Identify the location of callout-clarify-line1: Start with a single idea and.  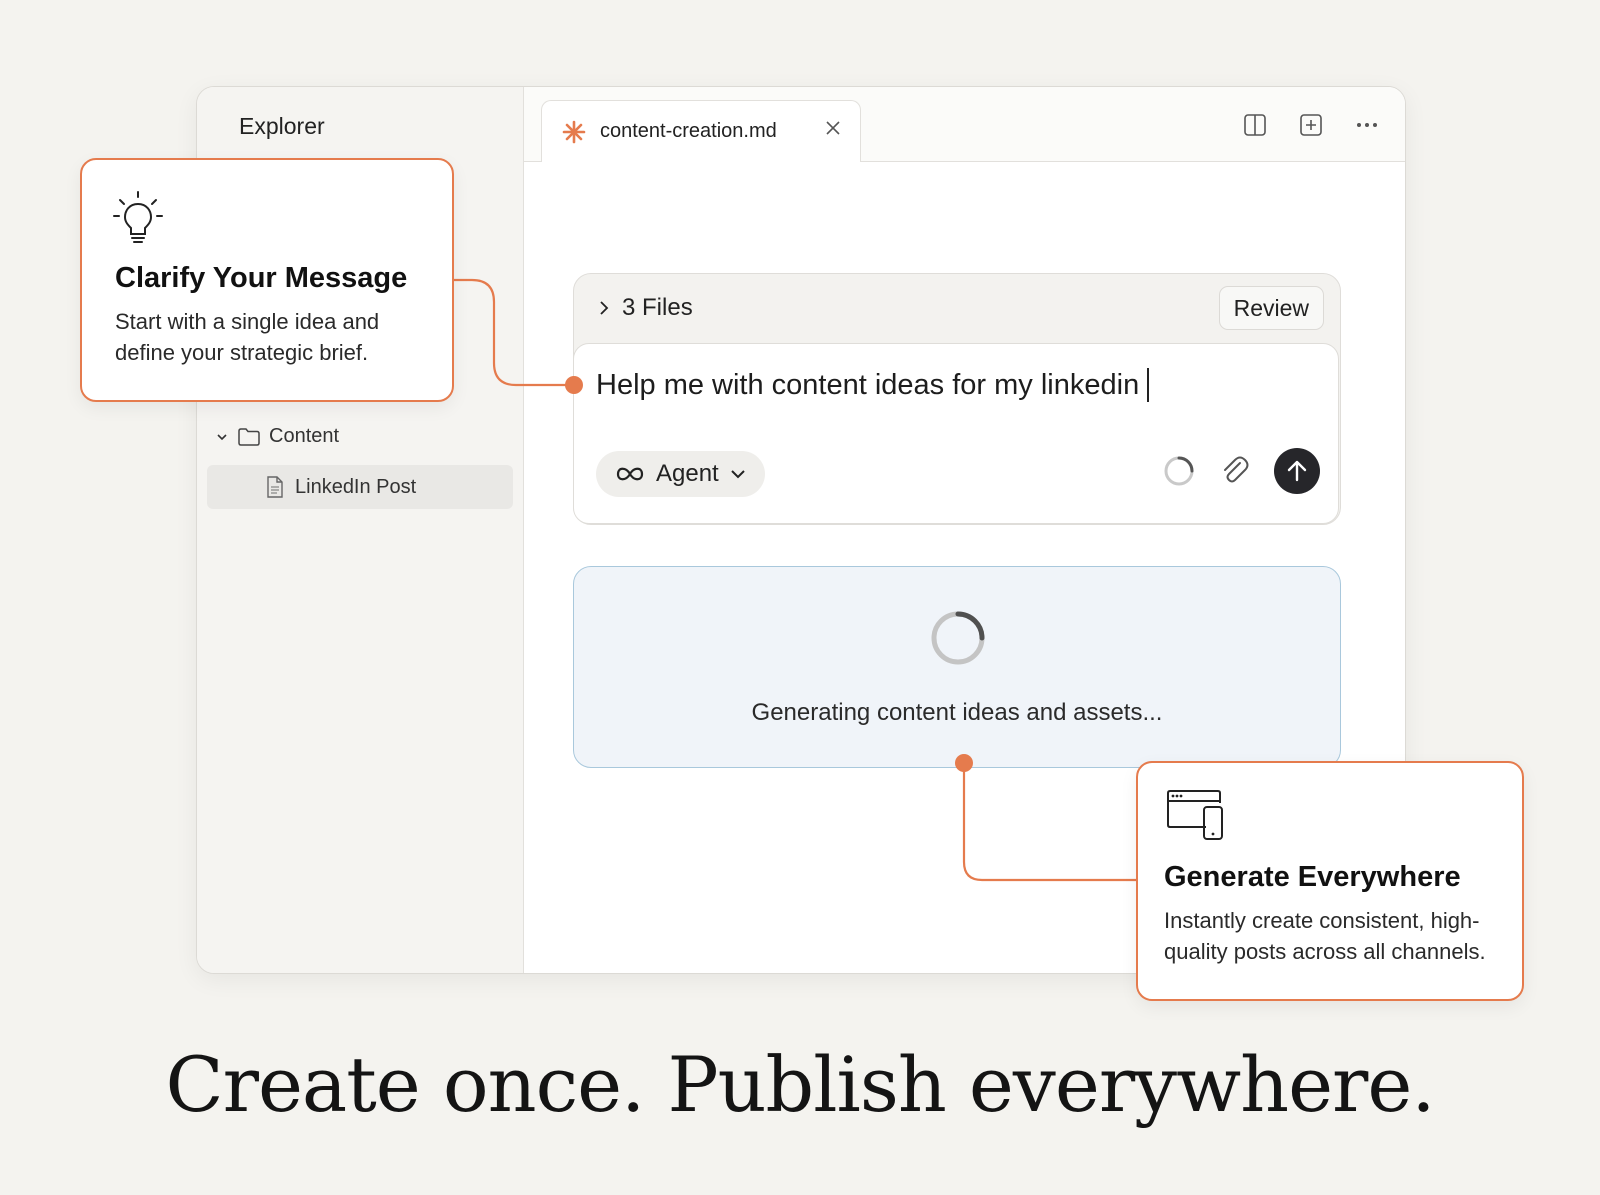
(247, 321).